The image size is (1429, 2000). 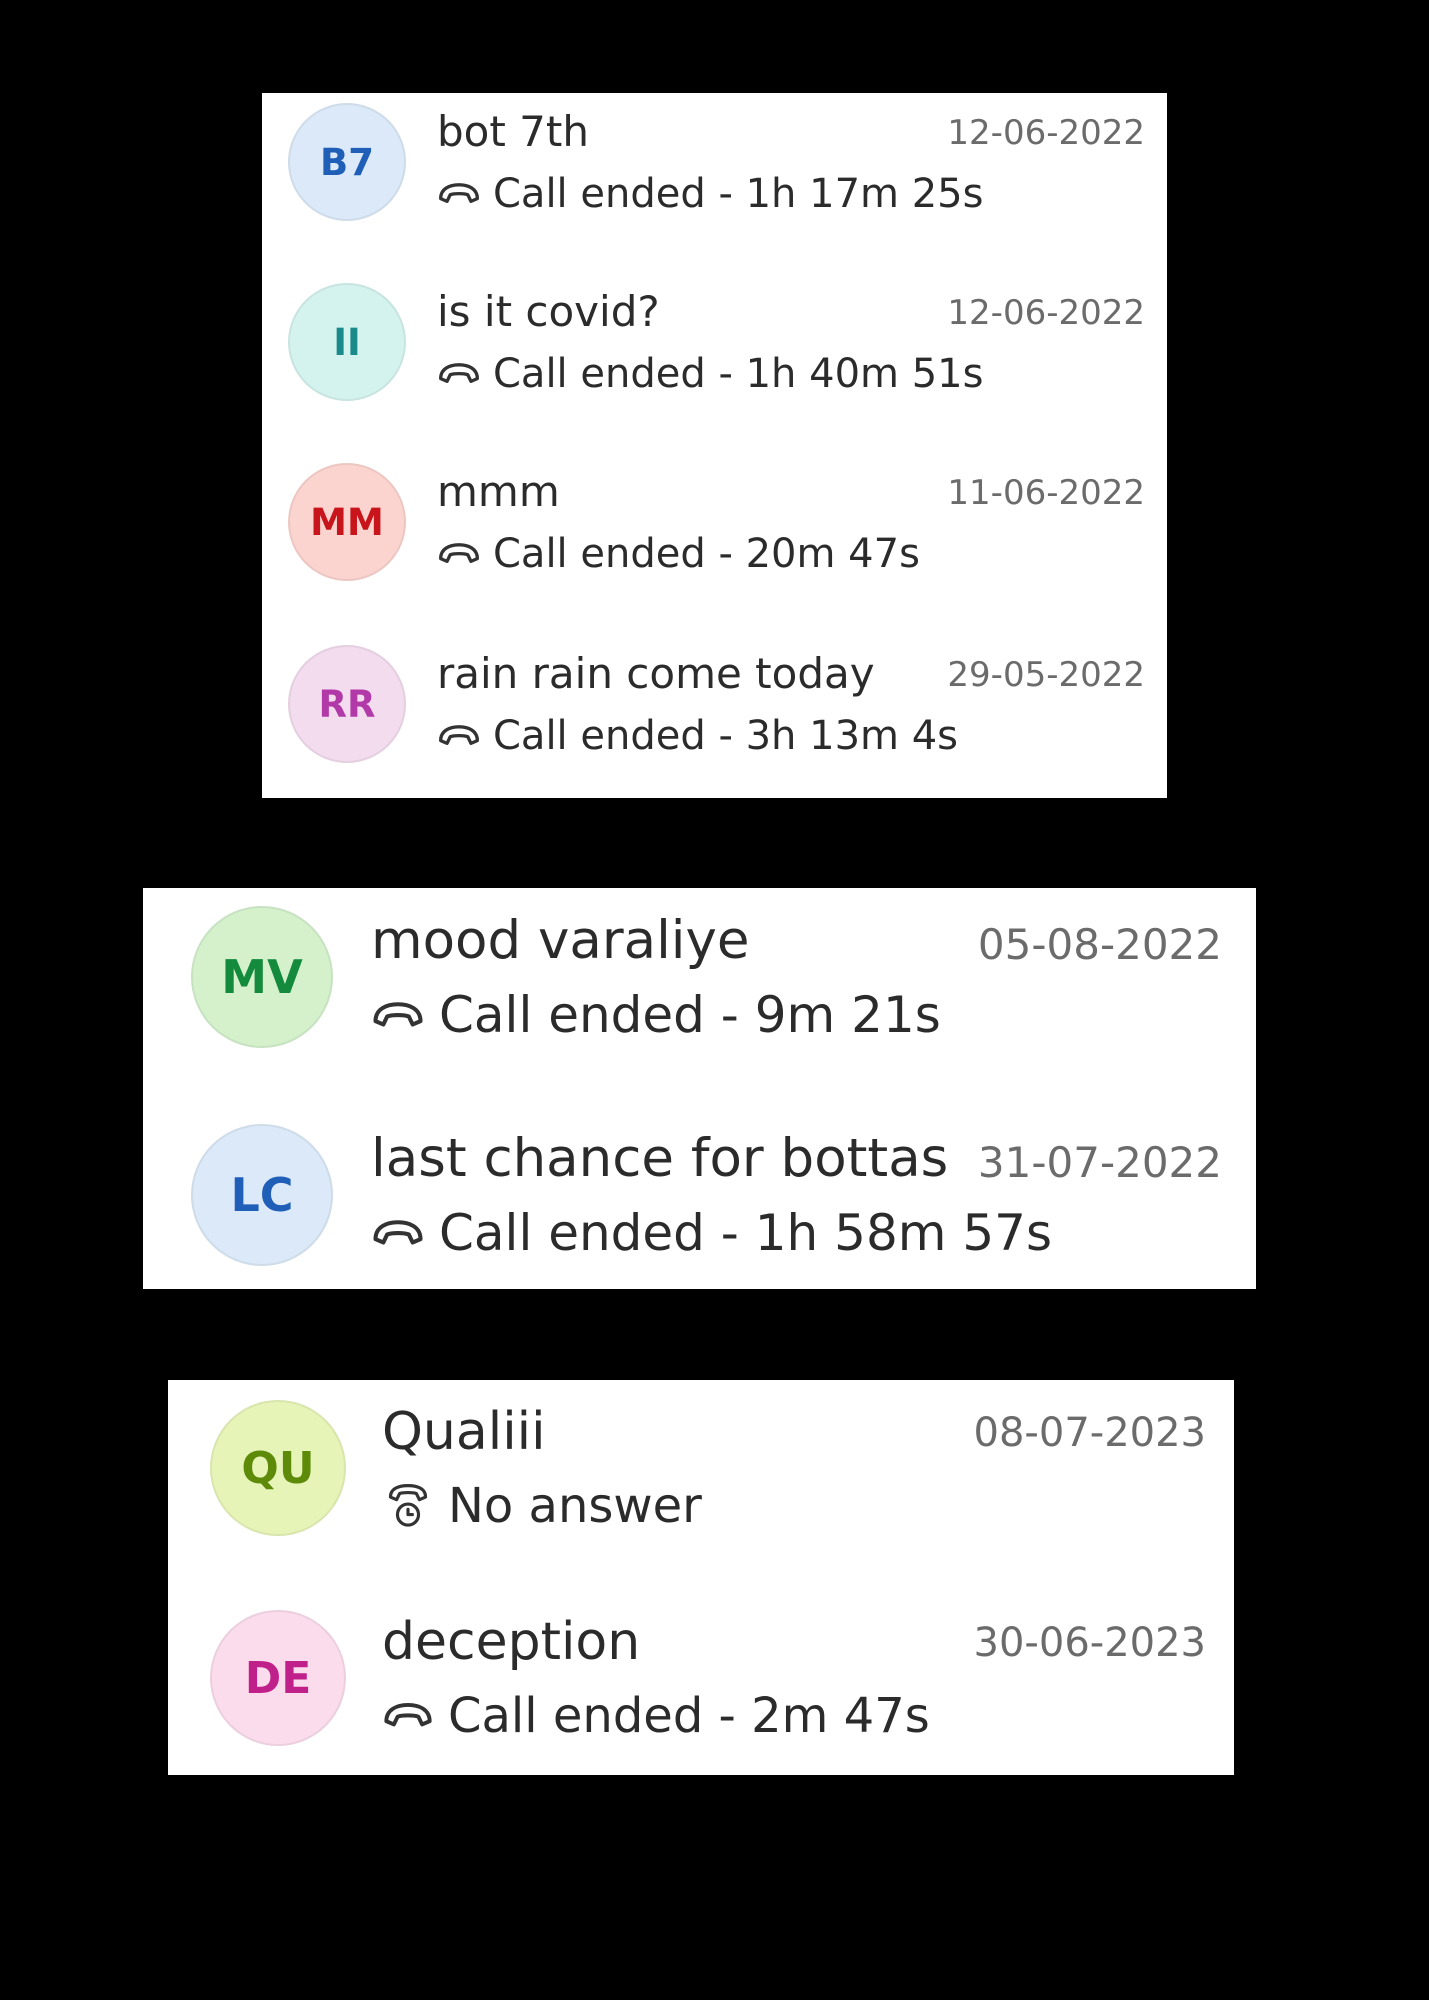 What do you see at coordinates (513, 131) in the screenshot?
I see `call-title: bot 7th` at bounding box center [513, 131].